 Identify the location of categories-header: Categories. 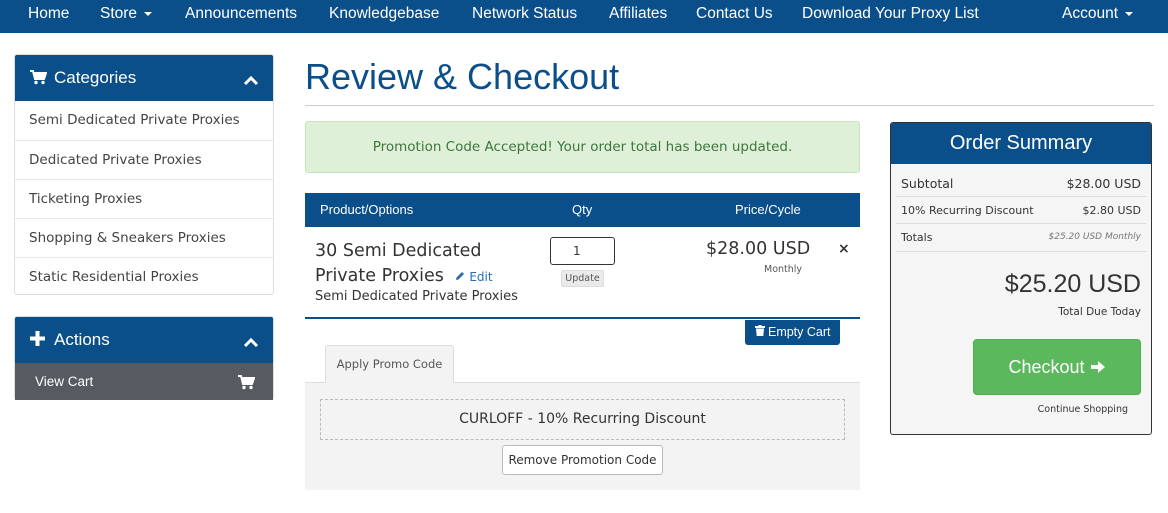
(144, 78).